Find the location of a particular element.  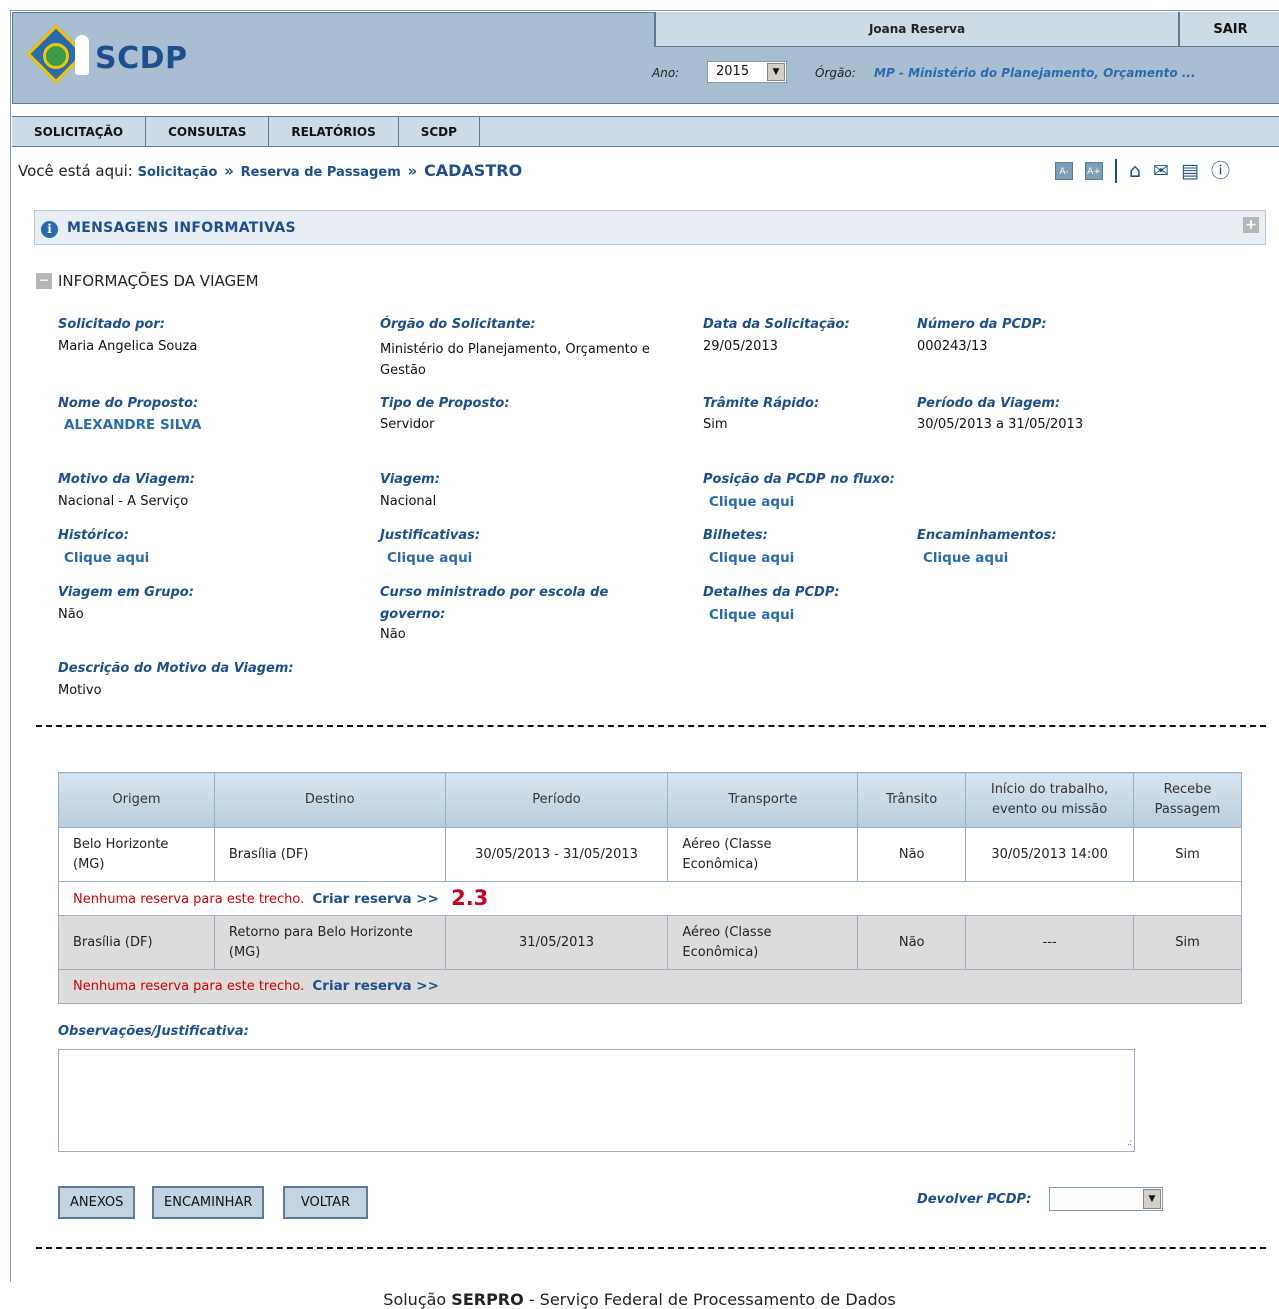

devolver-pcdp-label: Devolver PCDP: is located at coordinates (974, 1199).